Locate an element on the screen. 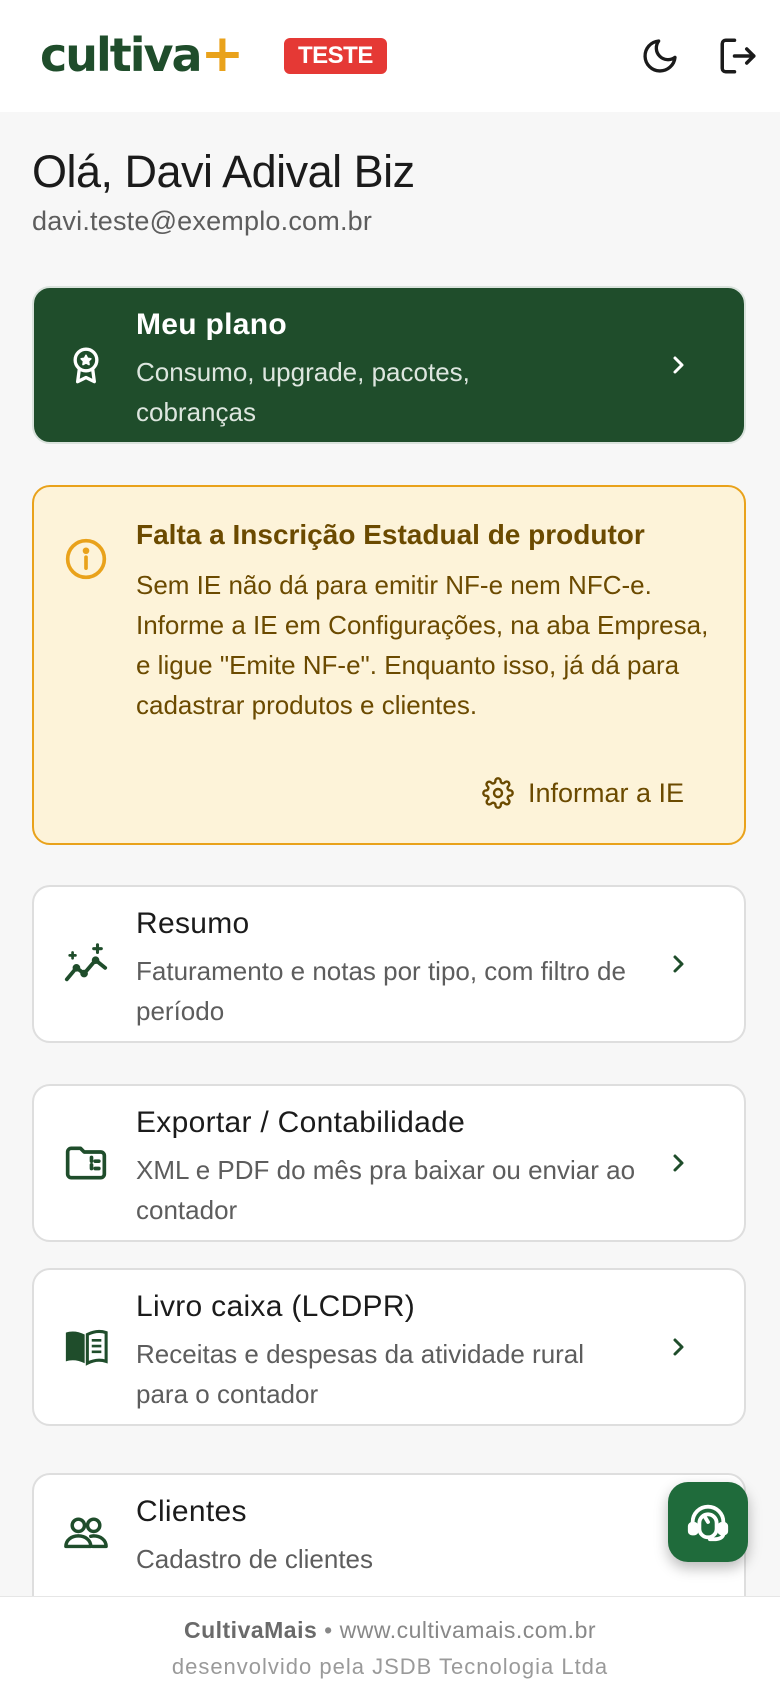  logout-button is located at coordinates (738, 56).